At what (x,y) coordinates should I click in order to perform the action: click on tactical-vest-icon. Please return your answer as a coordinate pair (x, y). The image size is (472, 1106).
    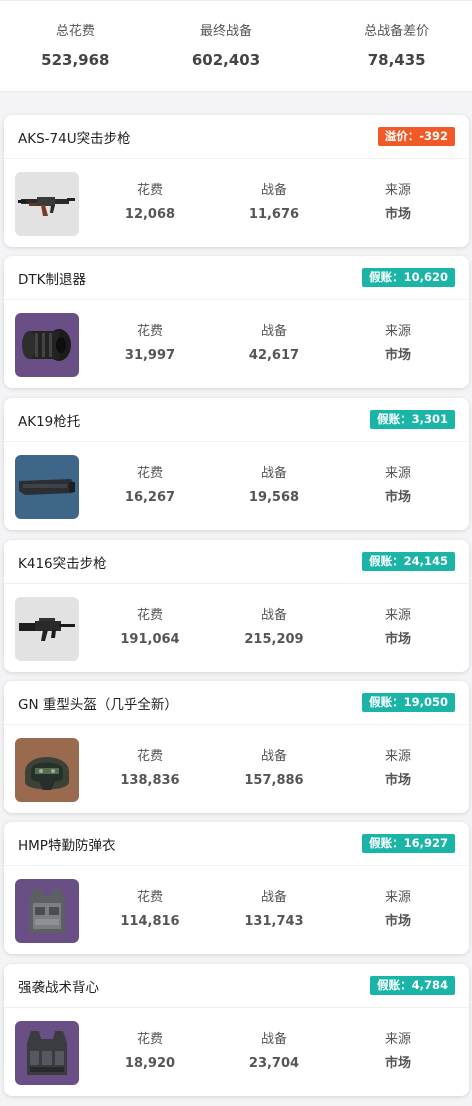
    Looking at the image, I should click on (47, 1053).